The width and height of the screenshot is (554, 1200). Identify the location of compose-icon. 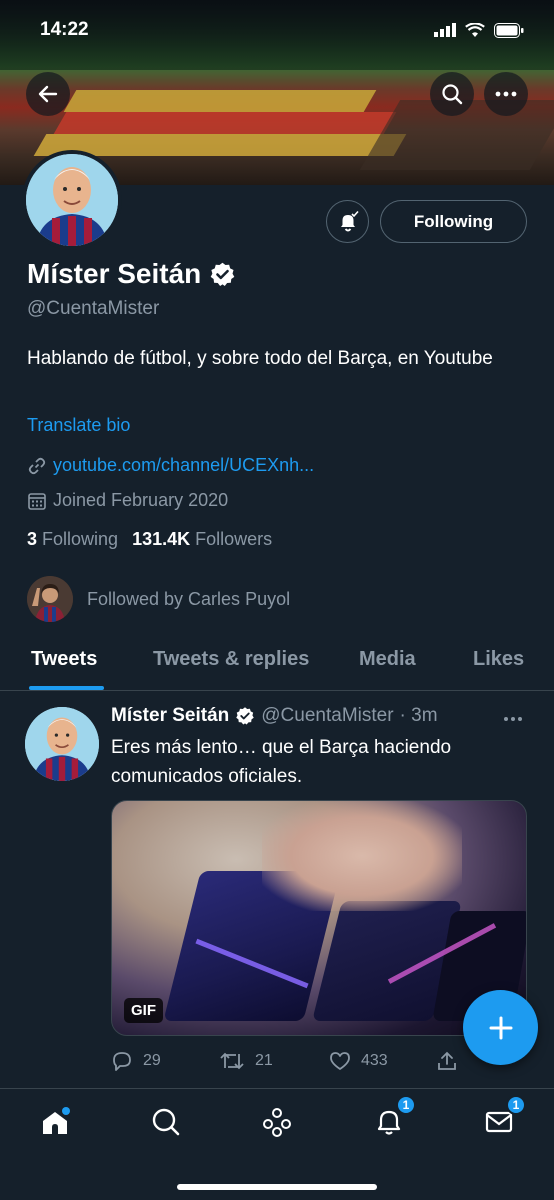
(500, 1027).